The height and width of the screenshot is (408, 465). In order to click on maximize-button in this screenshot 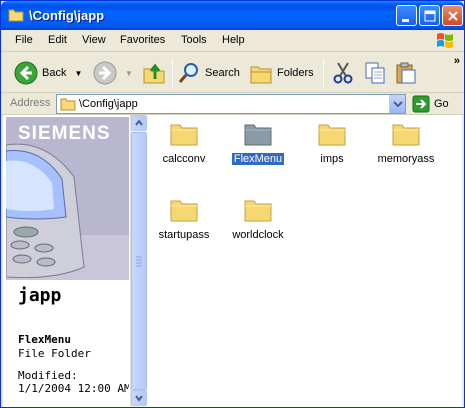, I will do `click(429, 15)`.